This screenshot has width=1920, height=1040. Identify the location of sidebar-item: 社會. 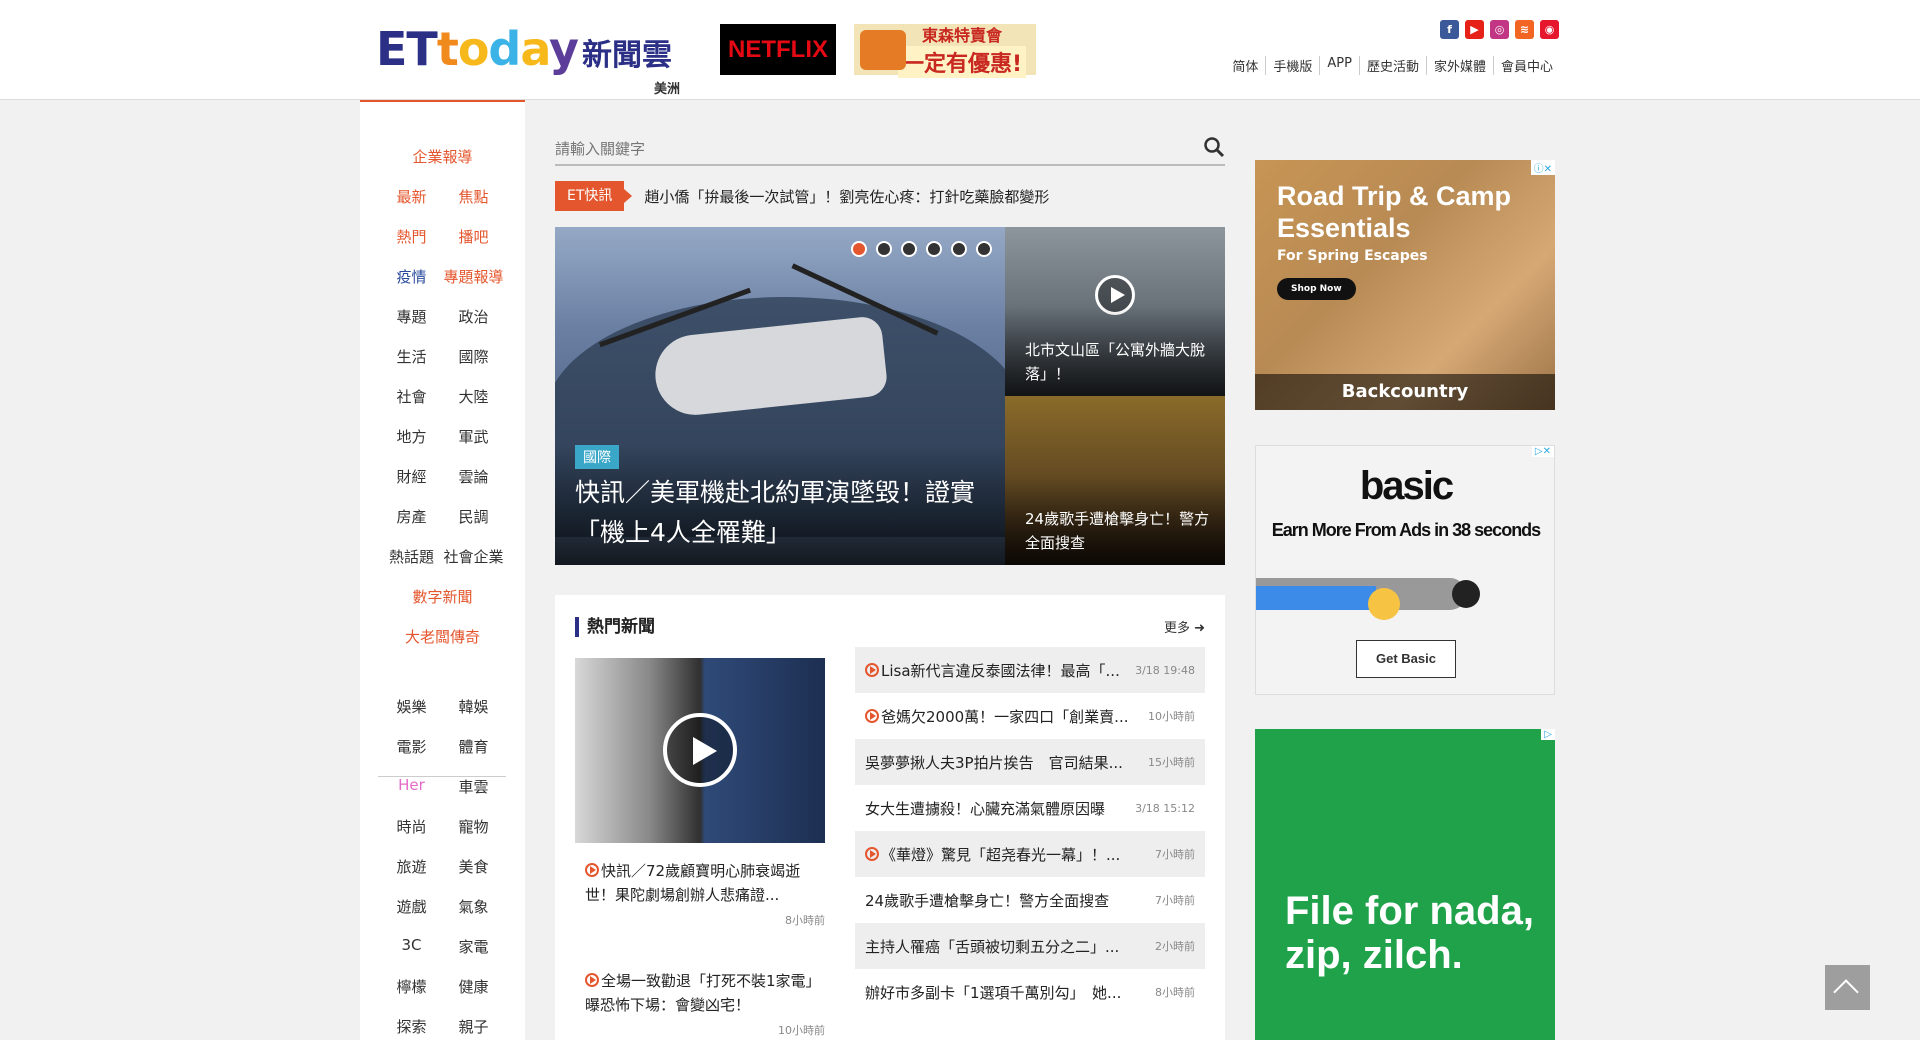
(412, 396).